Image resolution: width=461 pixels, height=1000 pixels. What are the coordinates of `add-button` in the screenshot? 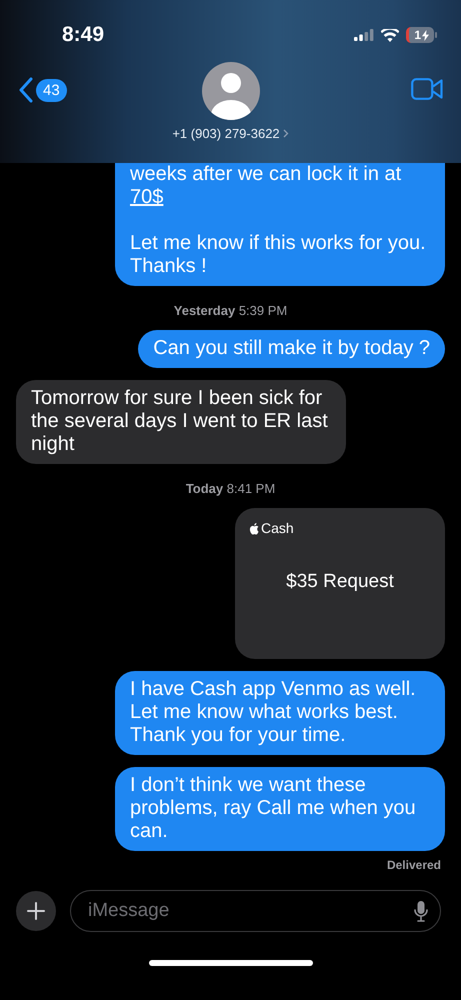 It's located at (36, 911).